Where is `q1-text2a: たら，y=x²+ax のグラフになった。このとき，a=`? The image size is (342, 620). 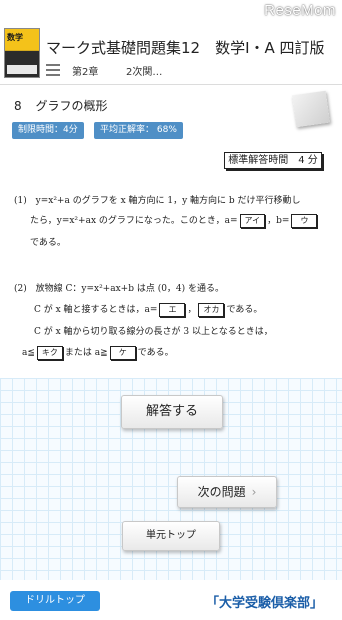
q1-text2a: たら，y=x²+ax のグラフになった。このとき，a= is located at coordinates (134, 221).